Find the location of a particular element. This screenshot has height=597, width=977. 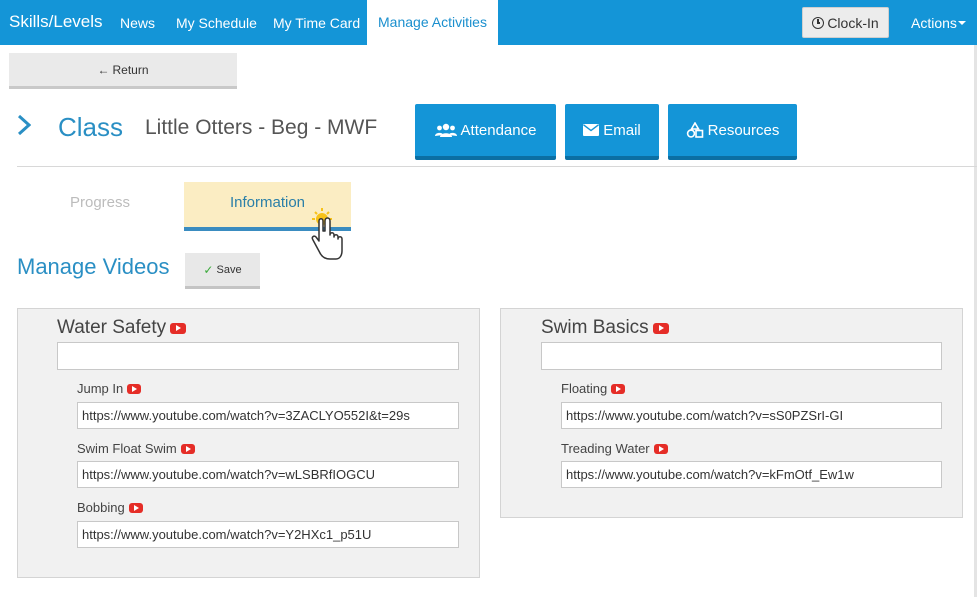

skill-label: Bobbing is located at coordinates (110, 507).